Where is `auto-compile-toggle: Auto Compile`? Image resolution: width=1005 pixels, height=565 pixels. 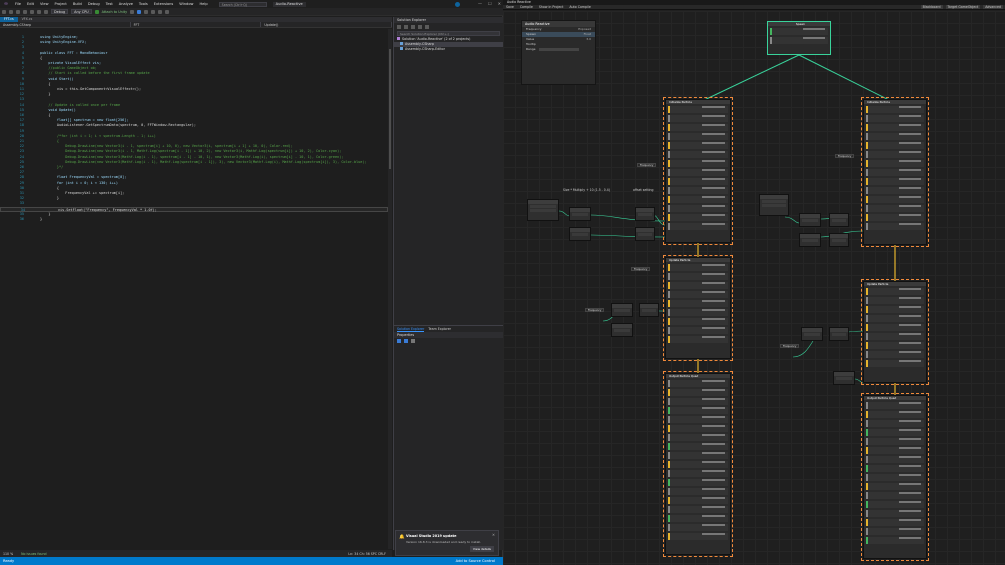
auto-compile-toggle: Auto Compile is located at coordinates (579, 7).